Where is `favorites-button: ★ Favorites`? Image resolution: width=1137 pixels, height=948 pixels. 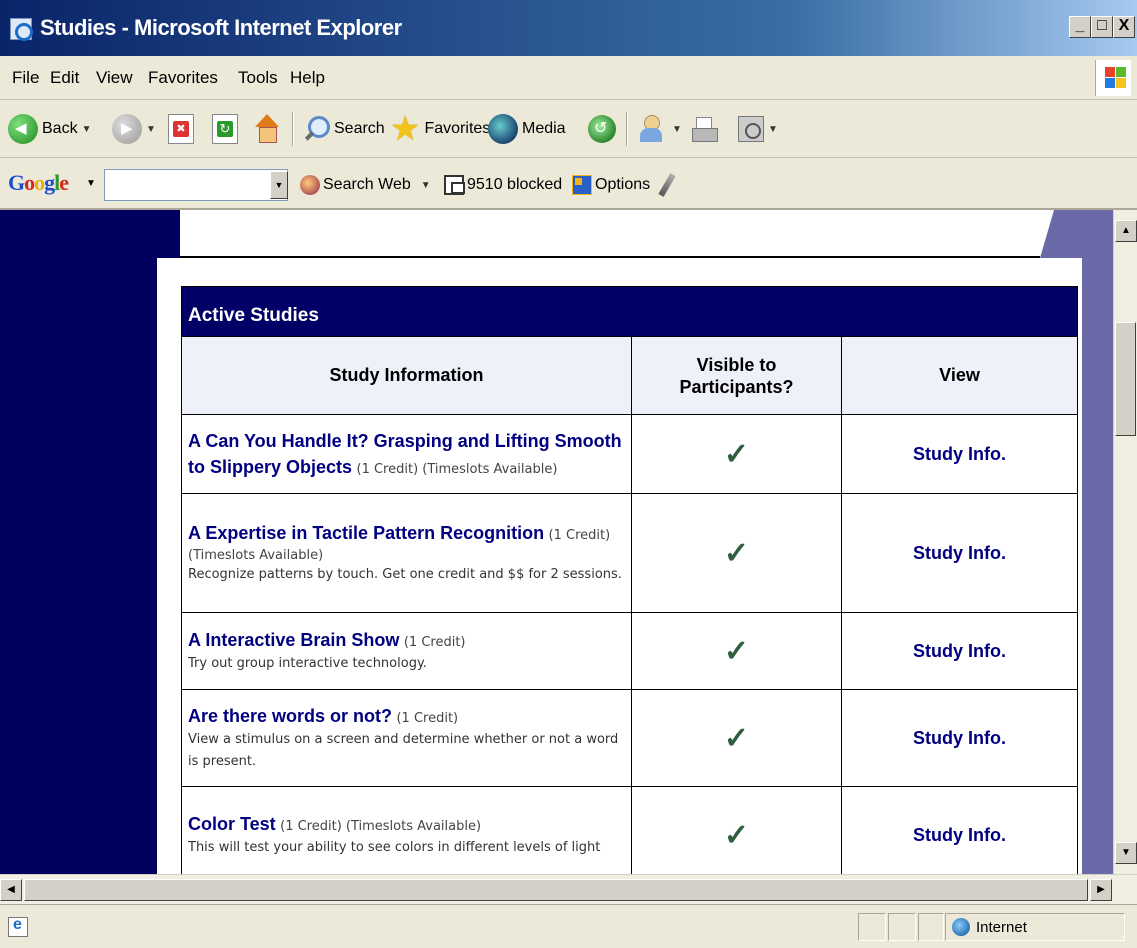 favorites-button: ★ Favorites is located at coordinates (440, 129).